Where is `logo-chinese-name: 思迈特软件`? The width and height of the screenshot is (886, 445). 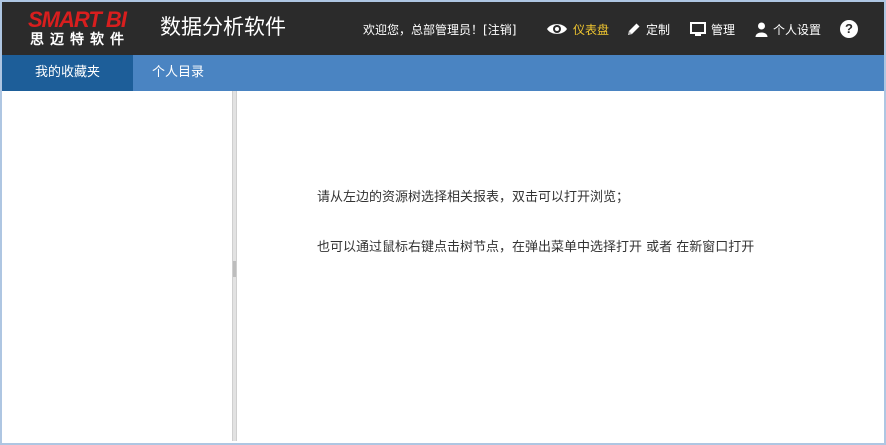
logo-chinese-name: 思迈特软件 is located at coordinates (80, 40).